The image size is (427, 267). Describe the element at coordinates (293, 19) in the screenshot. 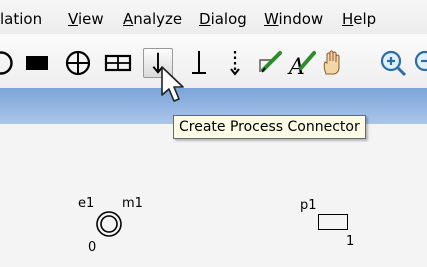

I see `menu-window: Window` at that location.